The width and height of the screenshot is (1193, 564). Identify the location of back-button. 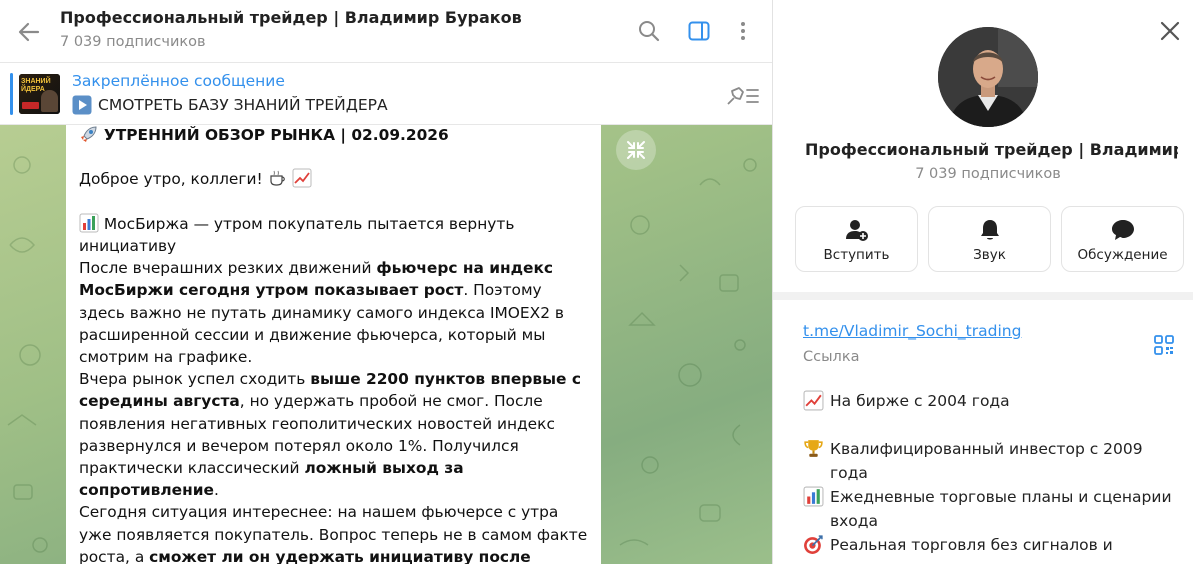
(29, 32).